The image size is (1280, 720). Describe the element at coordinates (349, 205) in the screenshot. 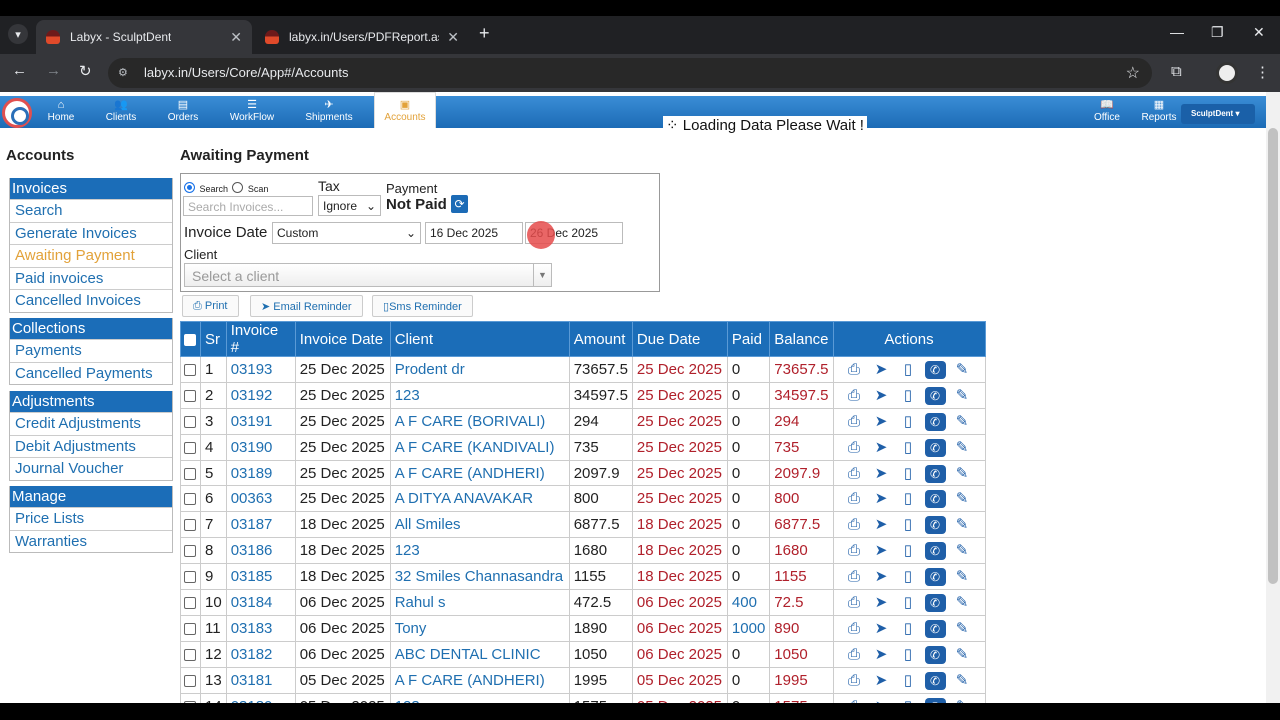

I see `tax-select: Ignore ⌄` at that location.